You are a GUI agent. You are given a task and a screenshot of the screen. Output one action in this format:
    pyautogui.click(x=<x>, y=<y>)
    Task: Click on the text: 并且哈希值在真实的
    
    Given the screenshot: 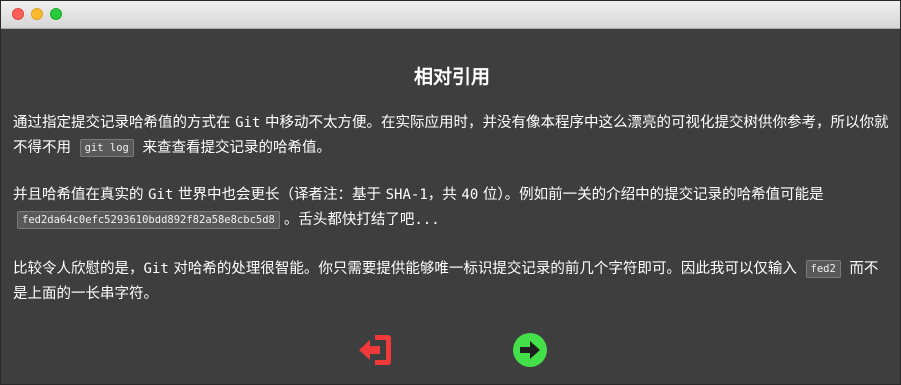 What is the action you would take?
    pyautogui.click(x=81, y=195)
    